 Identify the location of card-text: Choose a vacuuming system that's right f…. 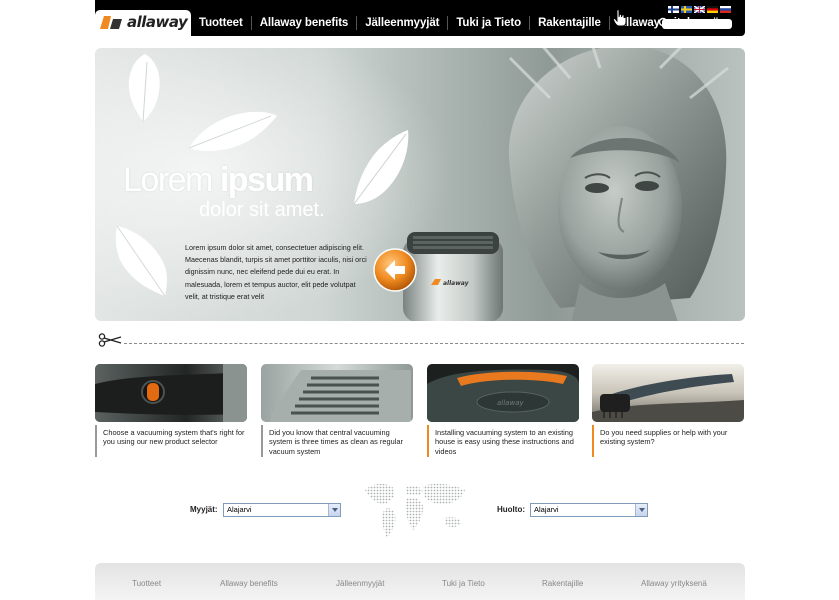
(171, 441).